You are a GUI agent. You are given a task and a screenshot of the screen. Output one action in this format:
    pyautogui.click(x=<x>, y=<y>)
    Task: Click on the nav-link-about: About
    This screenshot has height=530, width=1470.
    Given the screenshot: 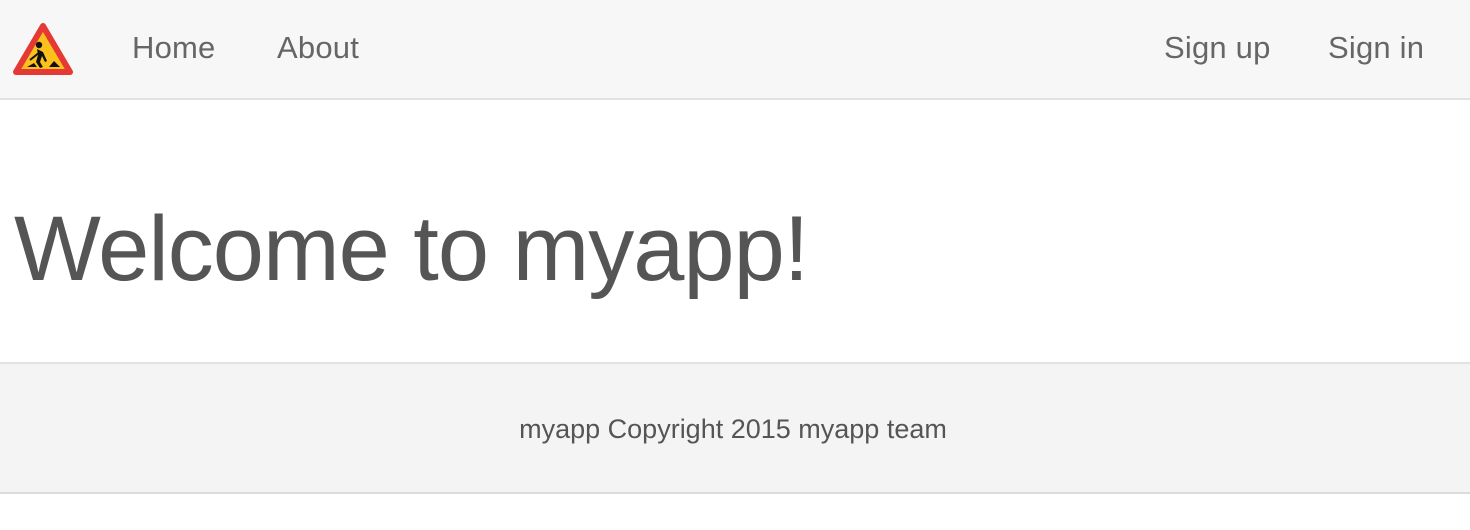 What is the action you would take?
    pyautogui.click(x=318, y=48)
    